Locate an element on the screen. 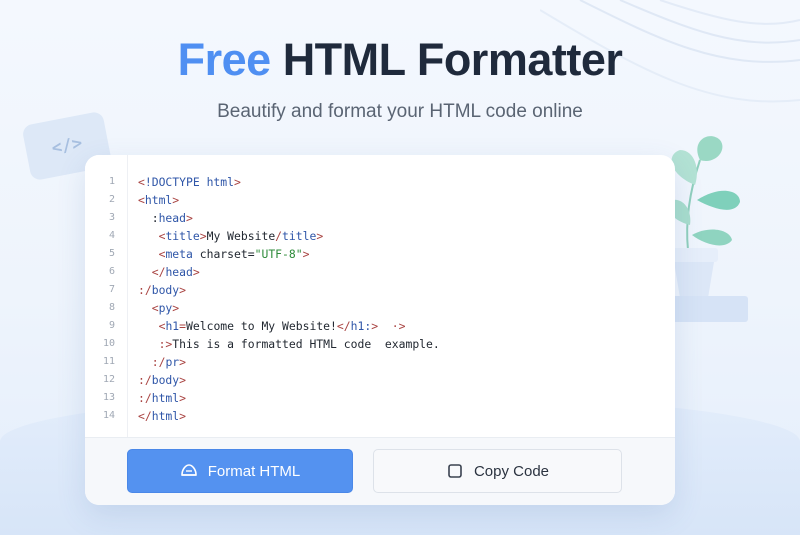 Image resolution: width=800 pixels, height=535 pixels. line-number: 4 is located at coordinates (111, 235).